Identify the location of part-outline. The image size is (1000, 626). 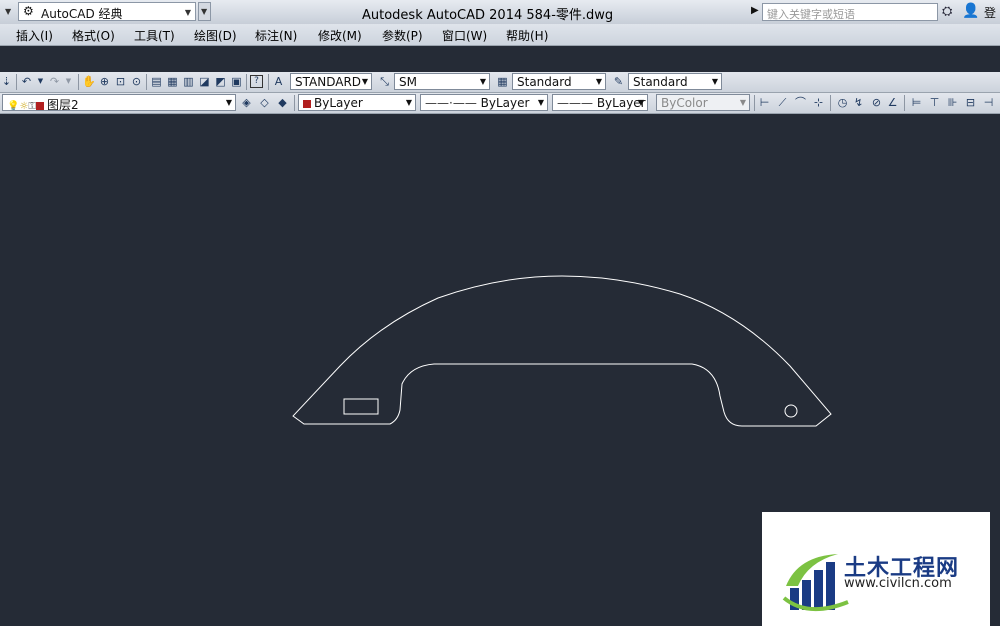
(562, 351).